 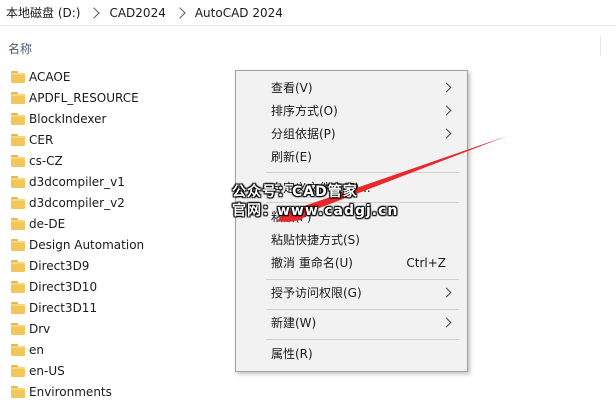 I want to click on list-item: APDFL_RESOURCE, so click(x=120, y=98).